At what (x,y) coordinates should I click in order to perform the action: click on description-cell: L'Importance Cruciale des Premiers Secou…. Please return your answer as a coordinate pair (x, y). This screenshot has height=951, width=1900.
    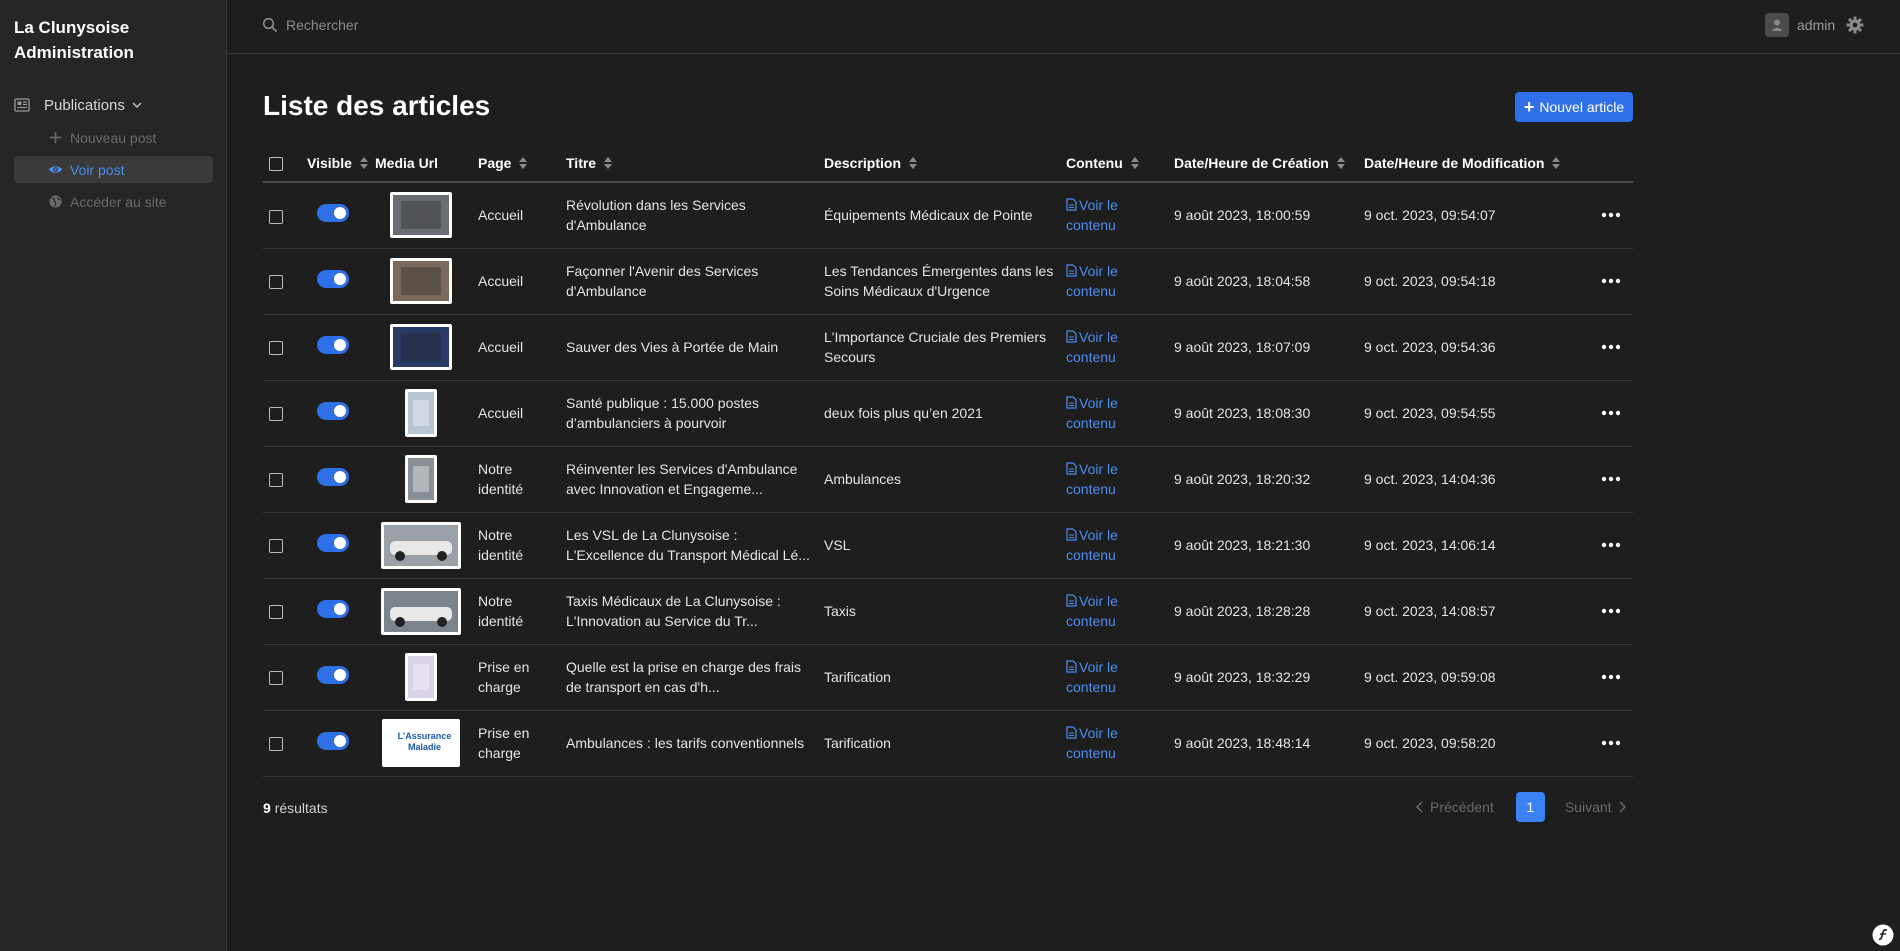
    Looking at the image, I should click on (939, 347).